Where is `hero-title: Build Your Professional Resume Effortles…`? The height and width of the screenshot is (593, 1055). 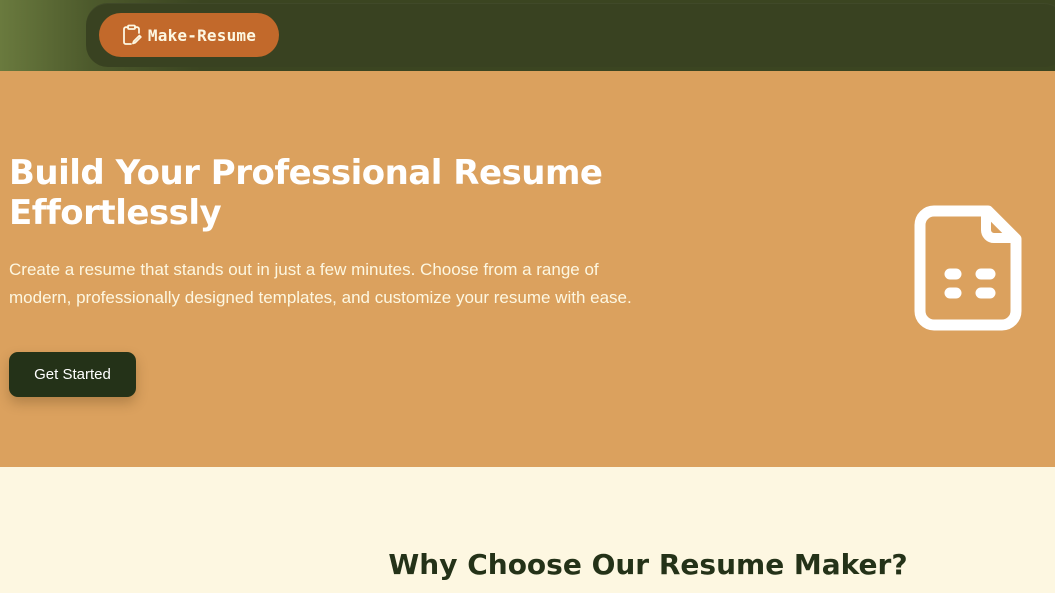 hero-title: Build Your Professional Resume Effortles… is located at coordinates (306, 193).